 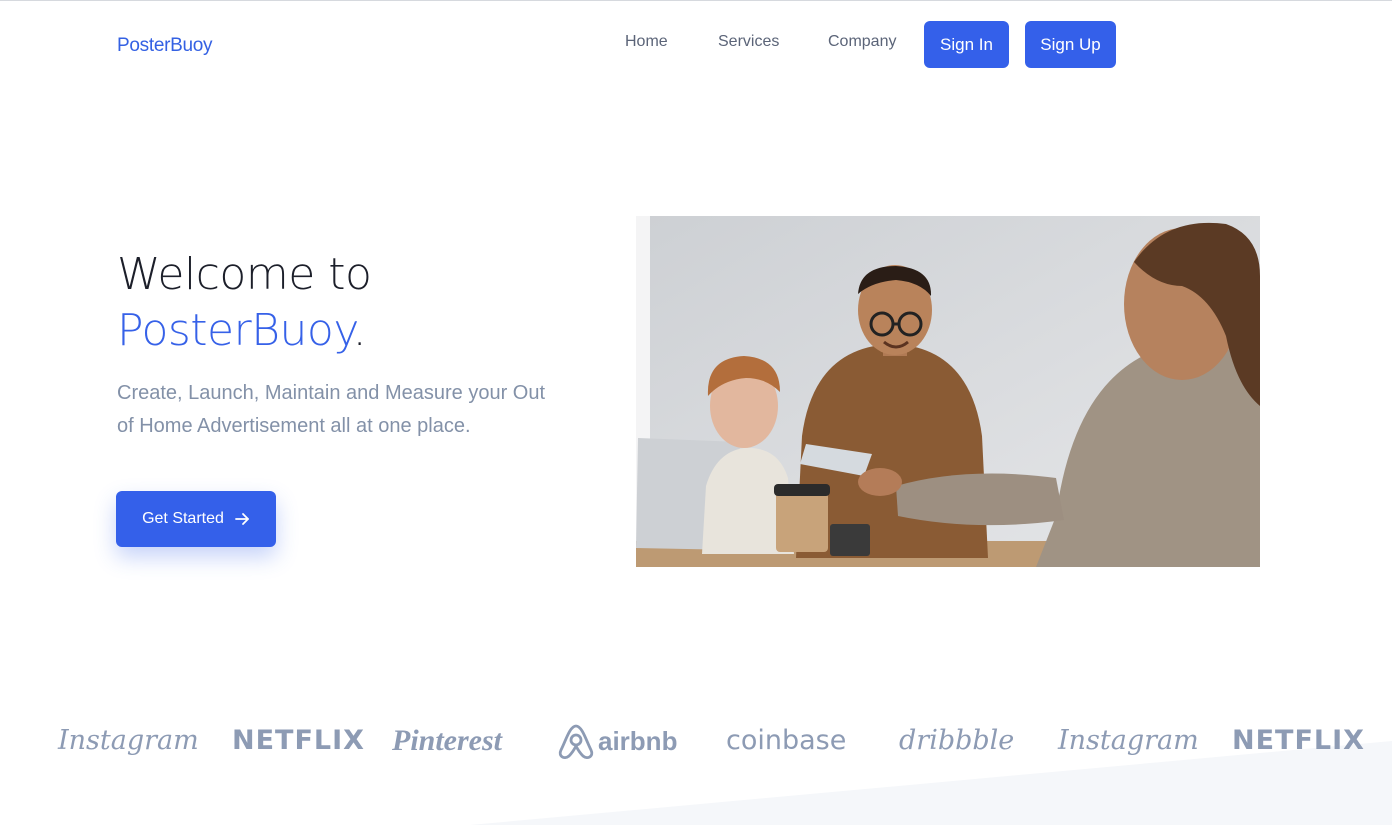 What do you see at coordinates (957, 740) in the screenshot?
I see `logo-dribbble: dribbble` at bounding box center [957, 740].